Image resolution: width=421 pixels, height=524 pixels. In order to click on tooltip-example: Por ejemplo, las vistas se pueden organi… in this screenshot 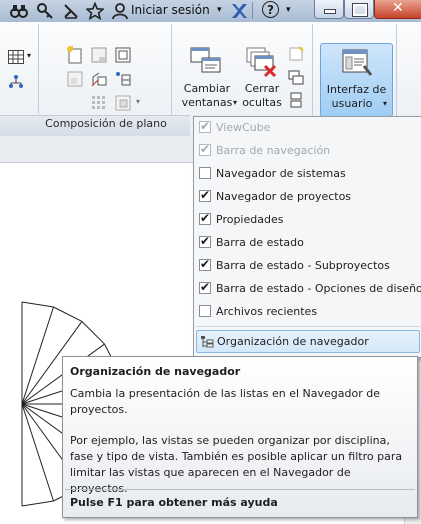, I will do `click(236, 464)`.